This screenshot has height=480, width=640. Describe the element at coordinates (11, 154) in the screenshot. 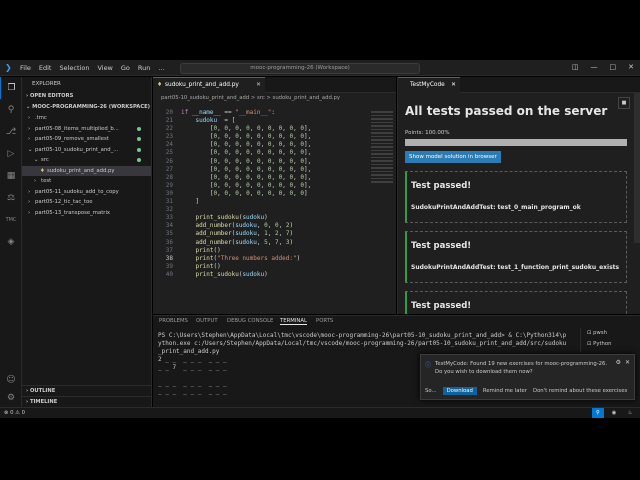

I see `run-debug-icon: ▷` at that location.